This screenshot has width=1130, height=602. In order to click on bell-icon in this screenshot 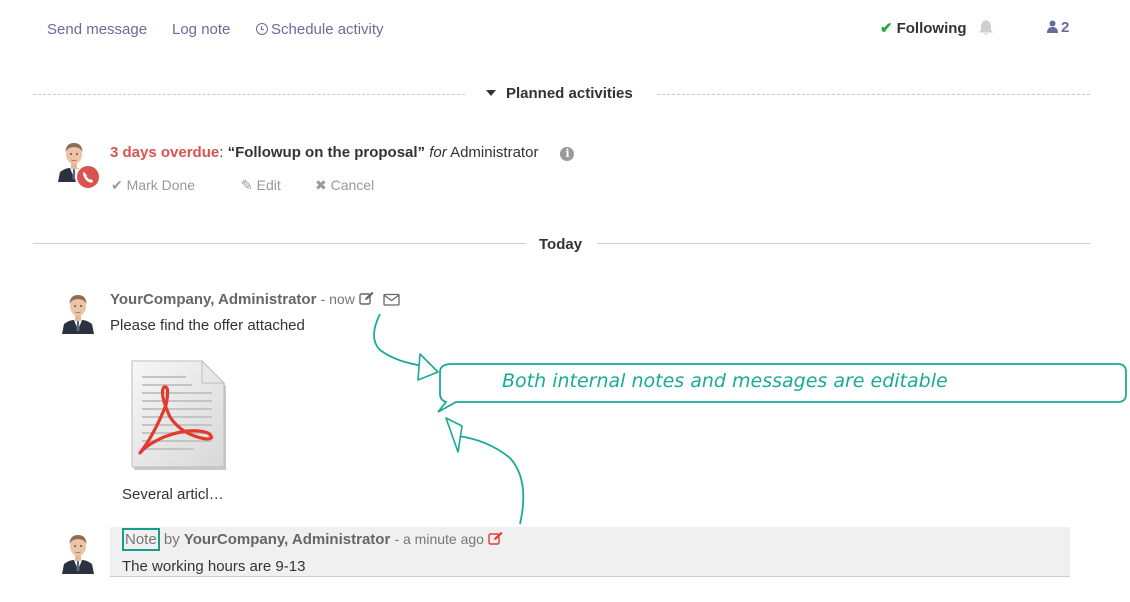, I will do `click(986, 27)`.